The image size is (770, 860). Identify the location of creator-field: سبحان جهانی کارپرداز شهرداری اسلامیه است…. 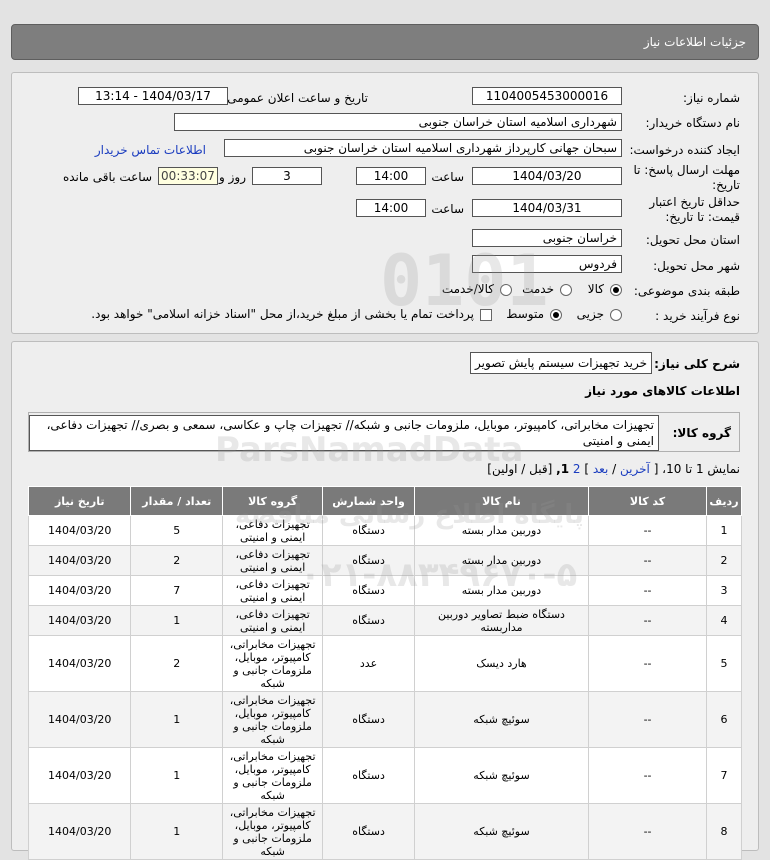
(423, 148).